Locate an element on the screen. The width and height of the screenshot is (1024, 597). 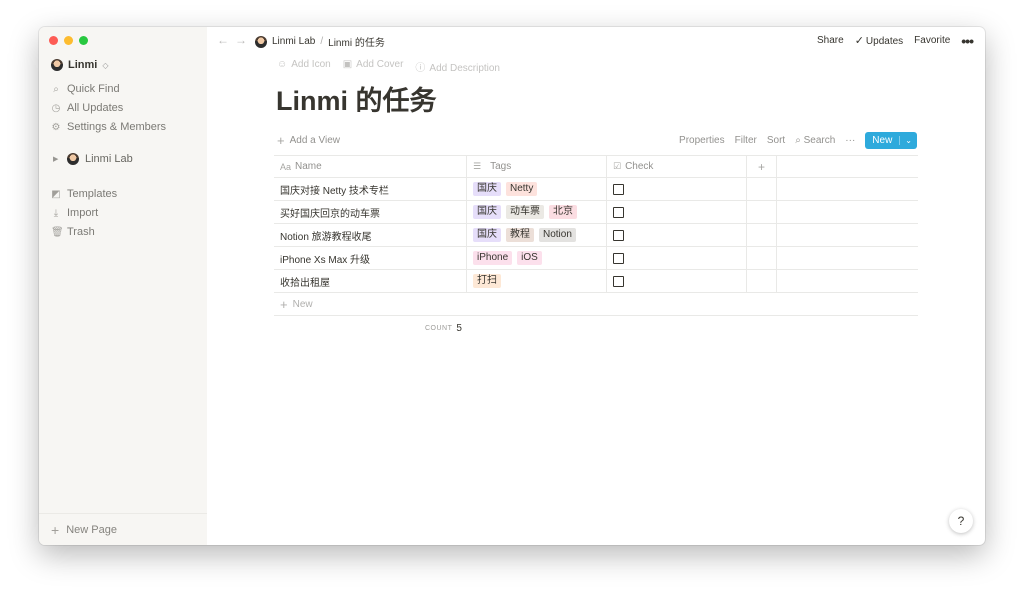
smiley-icon: ☺ is located at coordinates (282, 64).